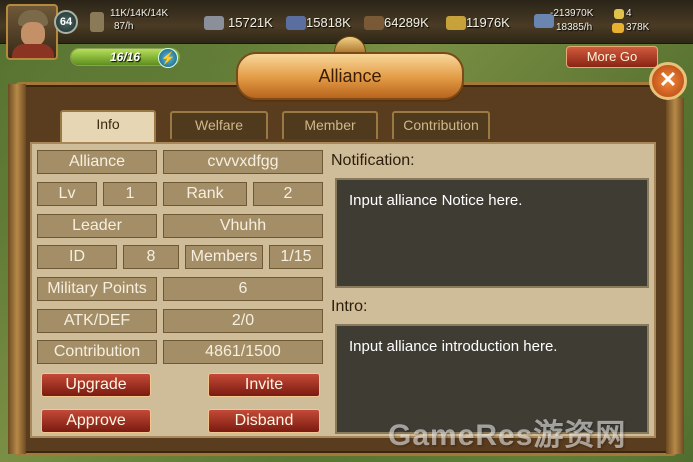 The width and height of the screenshot is (693, 462). Describe the element at coordinates (441, 125) in the screenshot. I see `tab-contribution: Contribution` at that location.